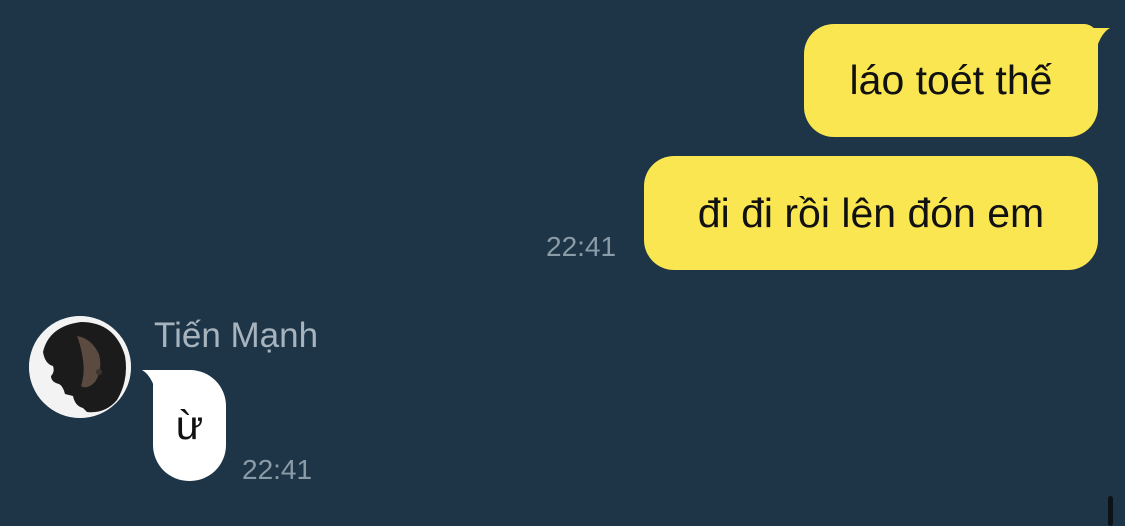  What do you see at coordinates (236, 335) in the screenshot?
I see `sender-name: Tiến Mạnh` at bounding box center [236, 335].